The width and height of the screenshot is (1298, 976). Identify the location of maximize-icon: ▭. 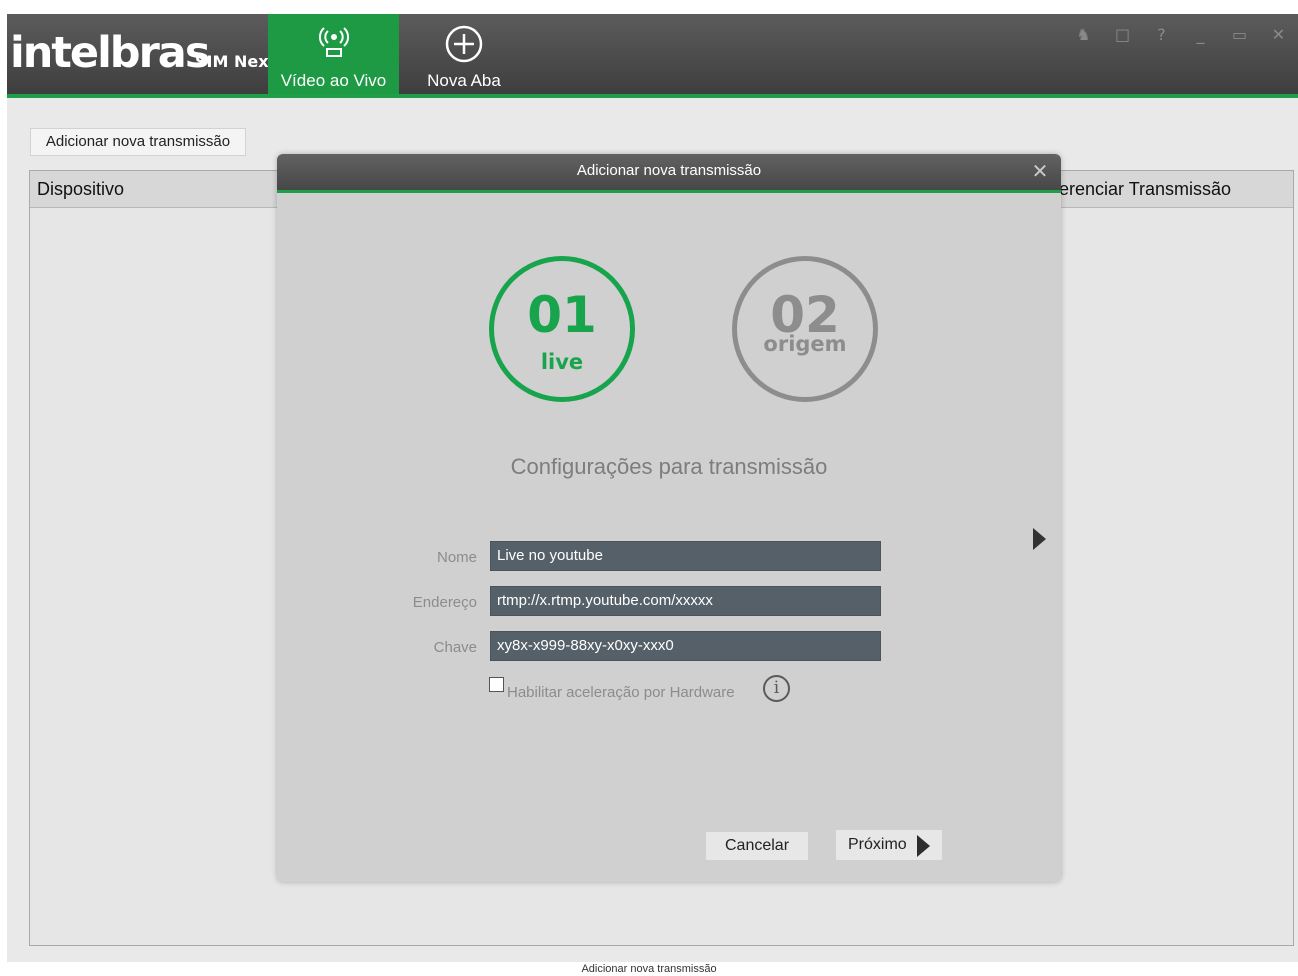
(1239, 35).